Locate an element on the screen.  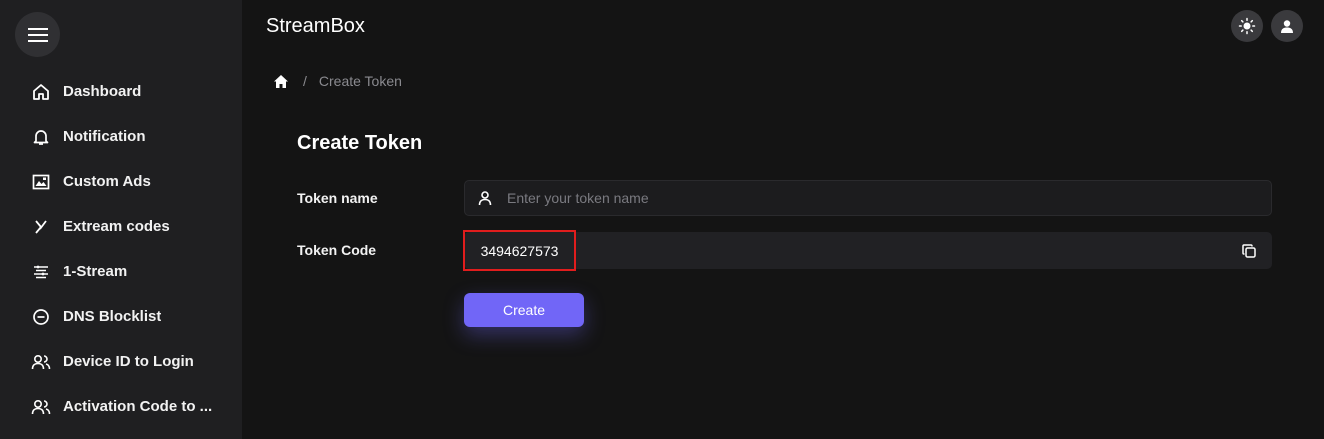
token-name-label: Token name is located at coordinates (337, 198).